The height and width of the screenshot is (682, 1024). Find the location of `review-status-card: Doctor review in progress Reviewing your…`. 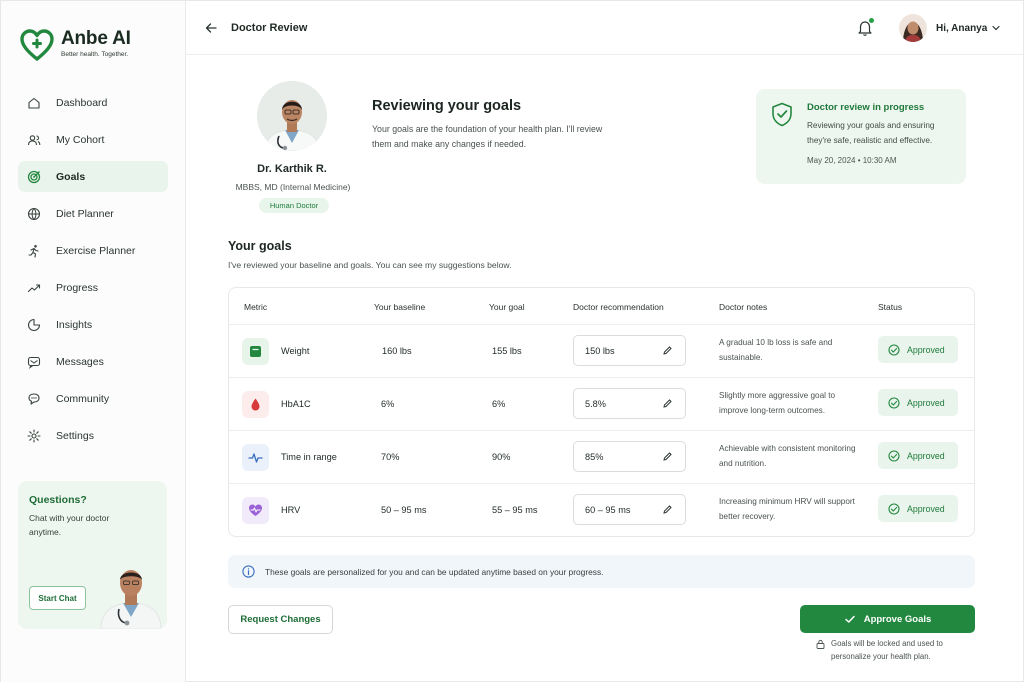

review-status-card: Doctor review in progress Reviewing your… is located at coordinates (861, 136).